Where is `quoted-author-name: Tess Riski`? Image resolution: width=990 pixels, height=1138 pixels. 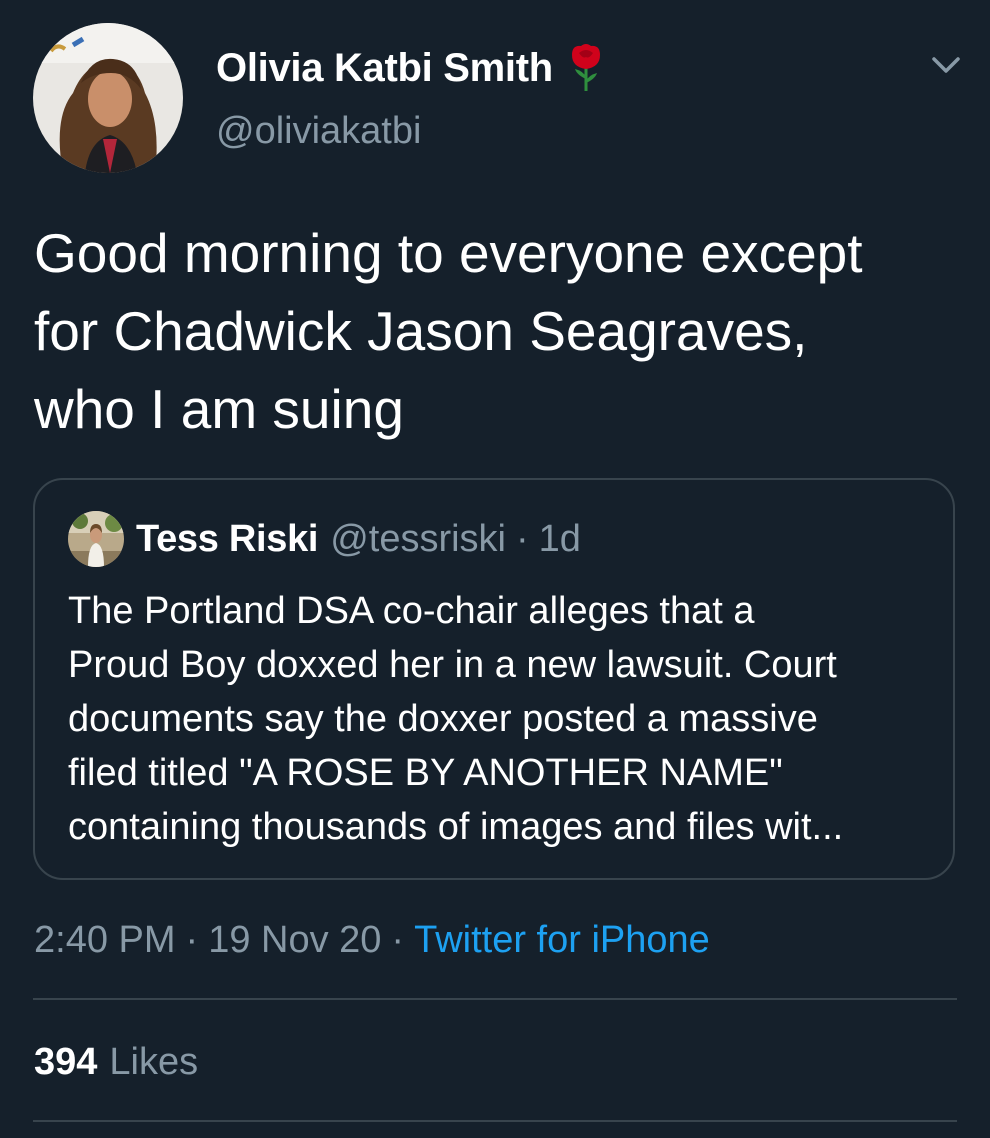 quoted-author-name: Tess Riski is located at coordinates (227, 538).